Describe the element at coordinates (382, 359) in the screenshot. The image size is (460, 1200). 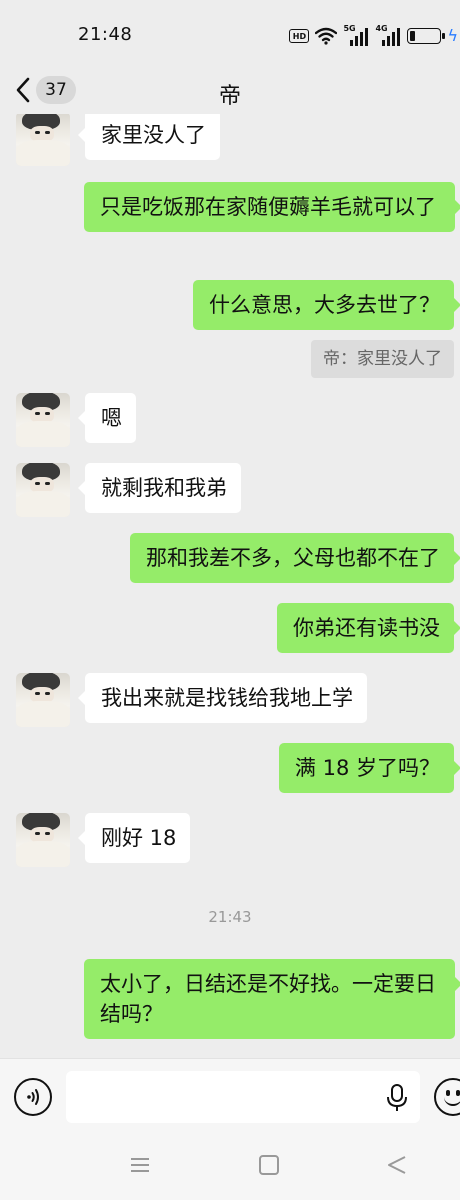
I see `quoted-reply: 帝：家里没人了` at that location.